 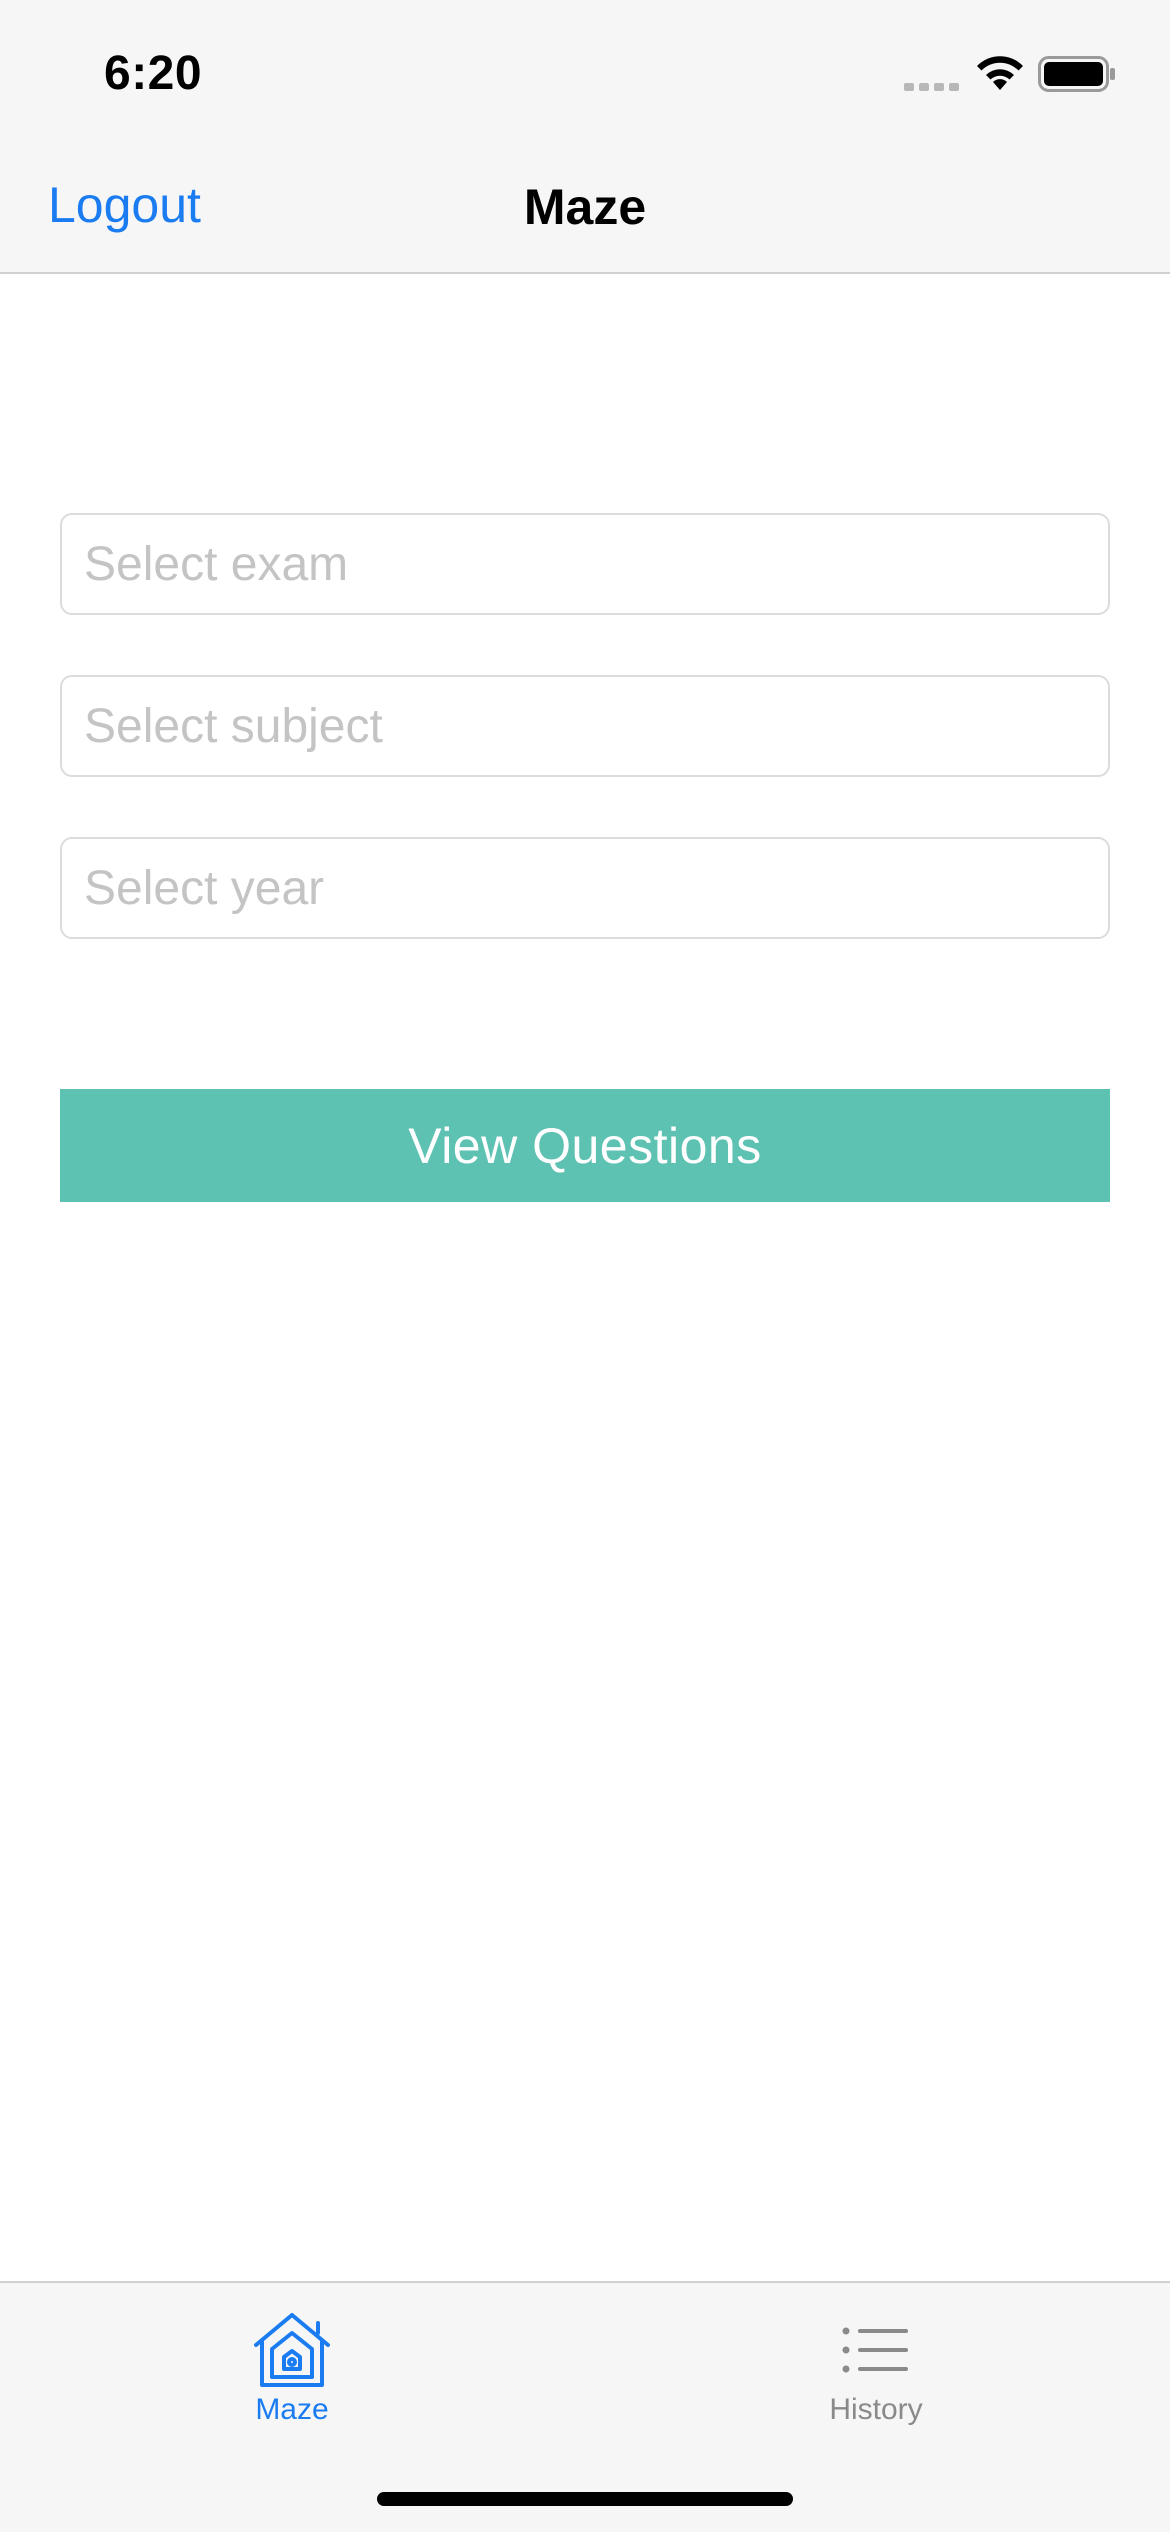 What do you see at coordinates (1000, 73) in the screenshot?
I see `wifi-icon` at bounding box center [1000, 73].